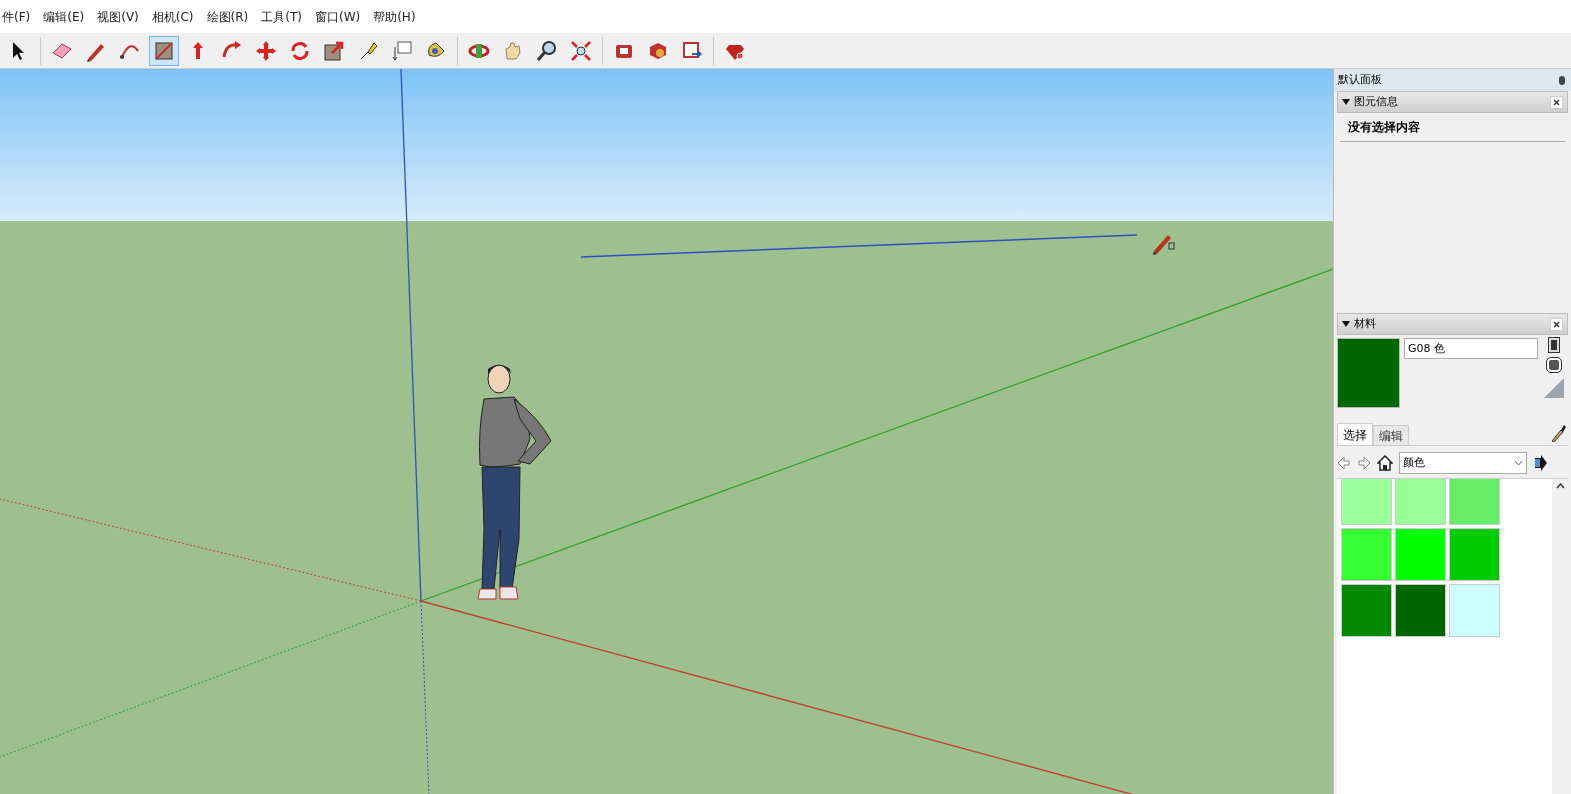  Describe the element at coordinates (1452, 324) in the screenshot. I see `section-header: 材料` at that location.